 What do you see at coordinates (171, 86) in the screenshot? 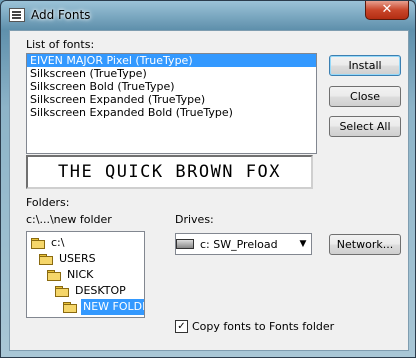
I see `font-item: Silkscreen Bold (TrueType)` at bounding box center [171, 86].